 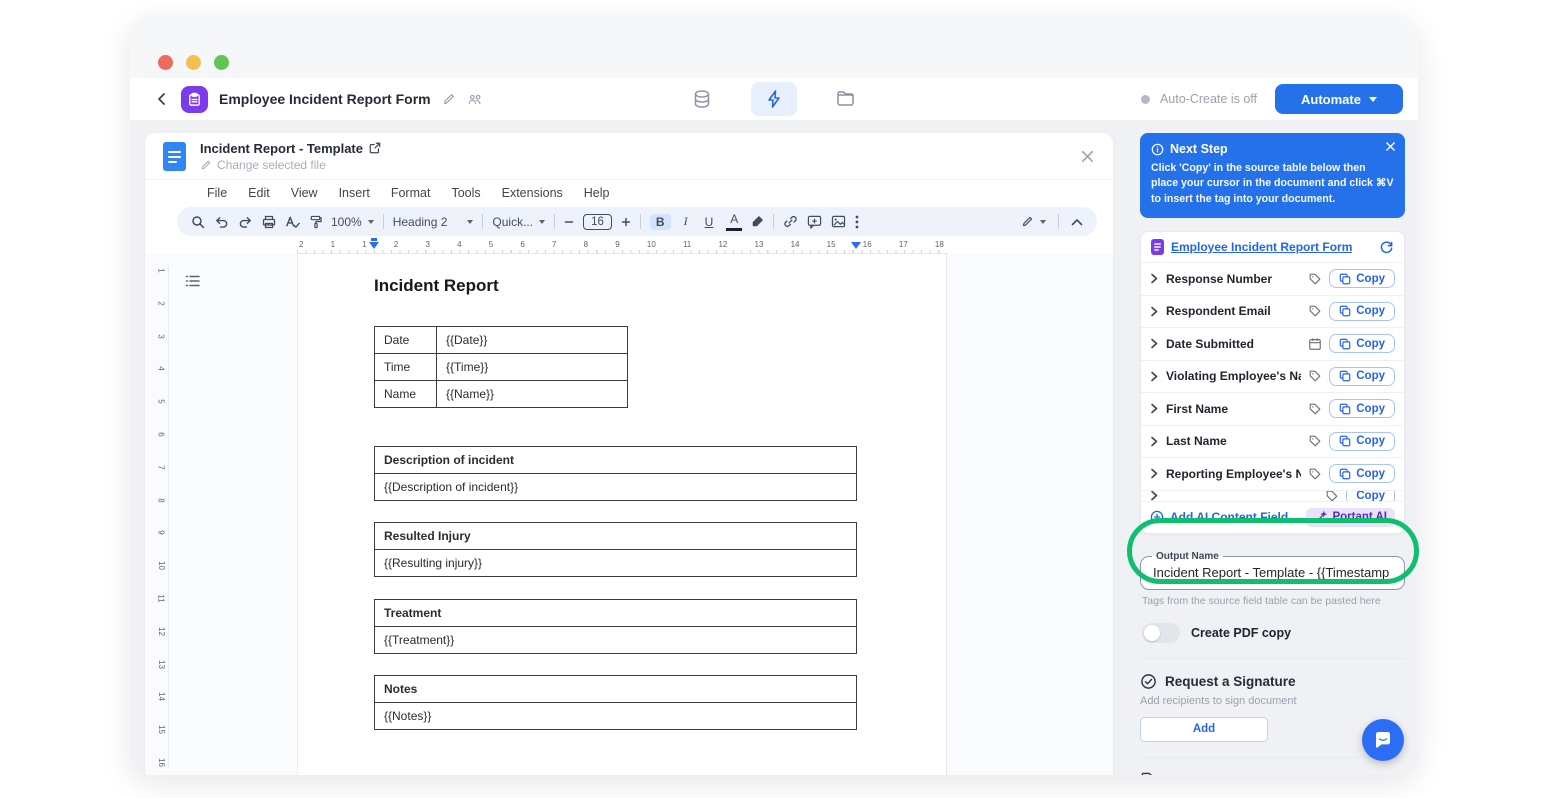 I want to click on refresh-icon, so click(x=1386, y=247).